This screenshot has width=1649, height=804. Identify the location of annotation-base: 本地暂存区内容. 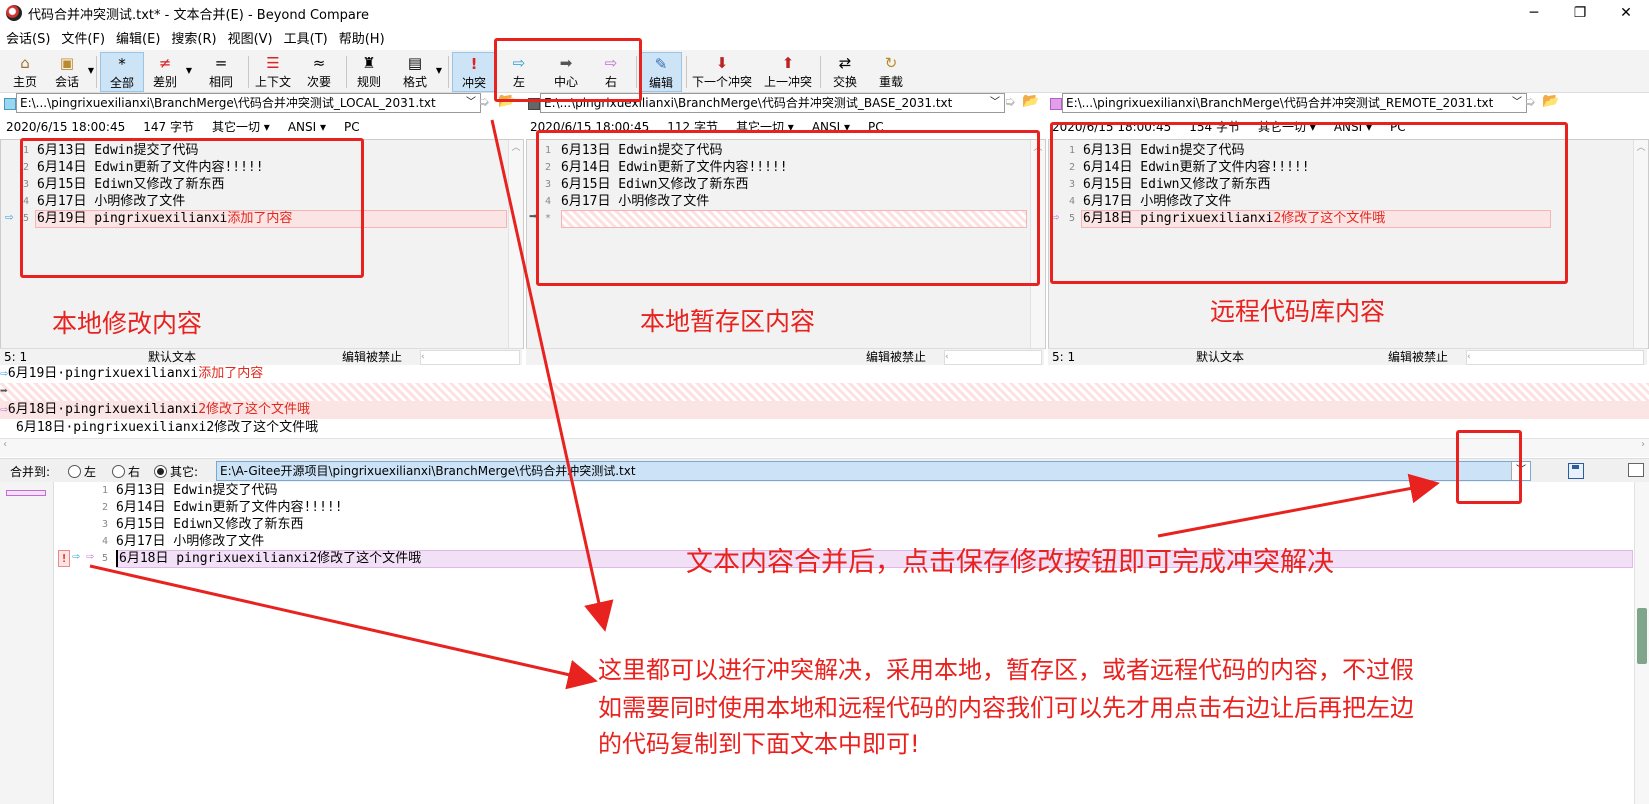
(728, 321).